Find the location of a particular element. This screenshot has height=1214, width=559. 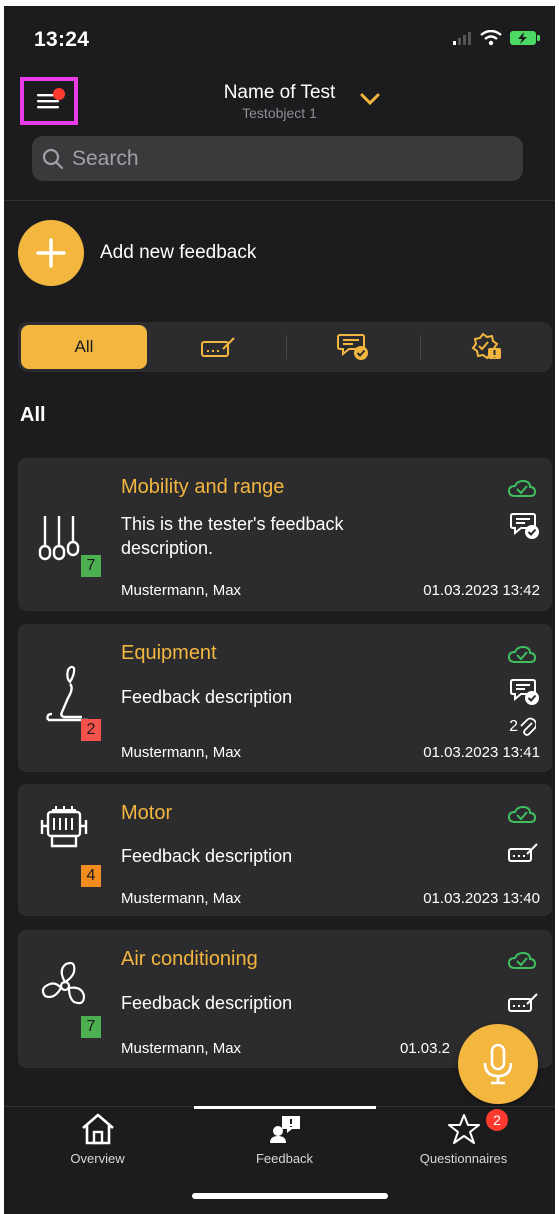

add-feedback-button is located at coordinates (51, 253).